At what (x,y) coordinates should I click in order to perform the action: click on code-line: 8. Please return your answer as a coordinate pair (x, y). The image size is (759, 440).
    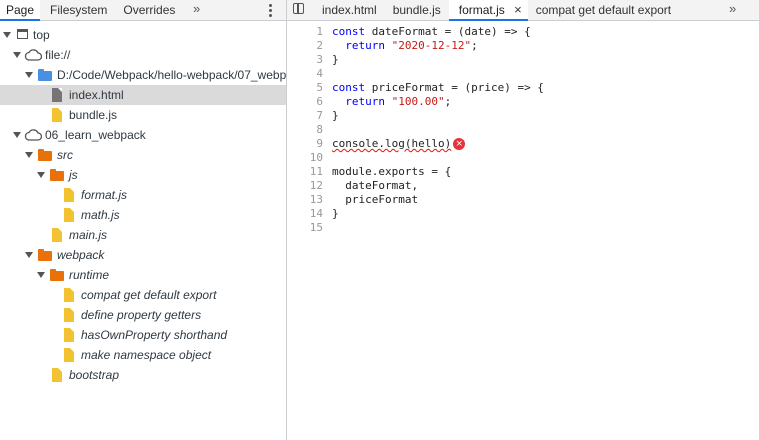
    Looking at the image, I should click on (523, 130).